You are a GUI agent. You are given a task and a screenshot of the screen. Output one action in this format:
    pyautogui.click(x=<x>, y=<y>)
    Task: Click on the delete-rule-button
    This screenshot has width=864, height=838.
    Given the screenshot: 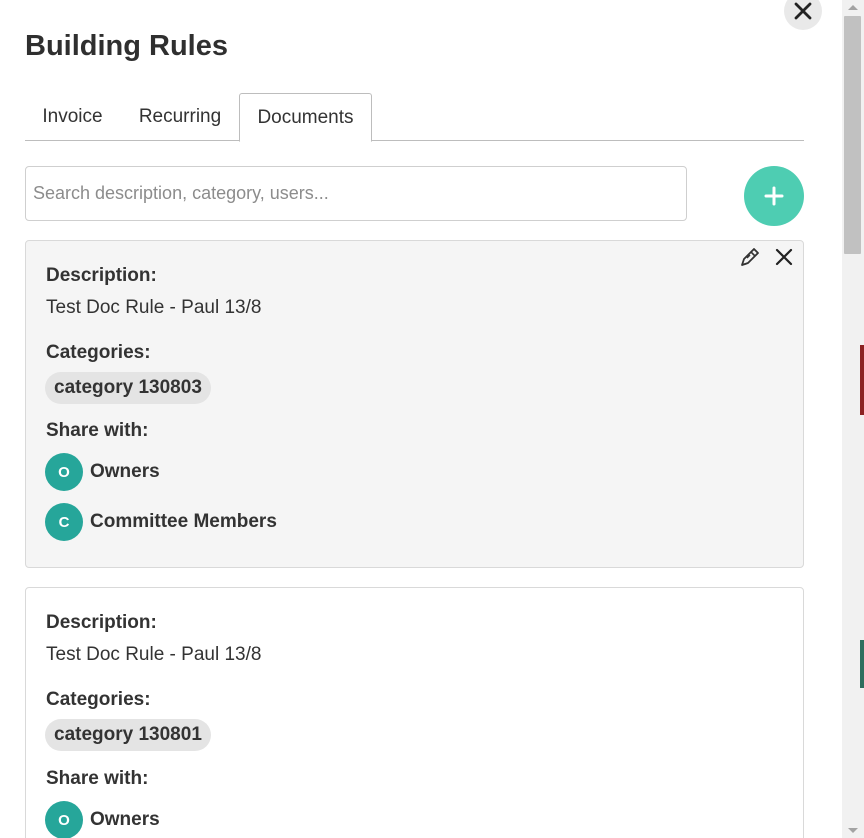 What is the action you would take?
    pyautogui.click(x=784, y=257)
    